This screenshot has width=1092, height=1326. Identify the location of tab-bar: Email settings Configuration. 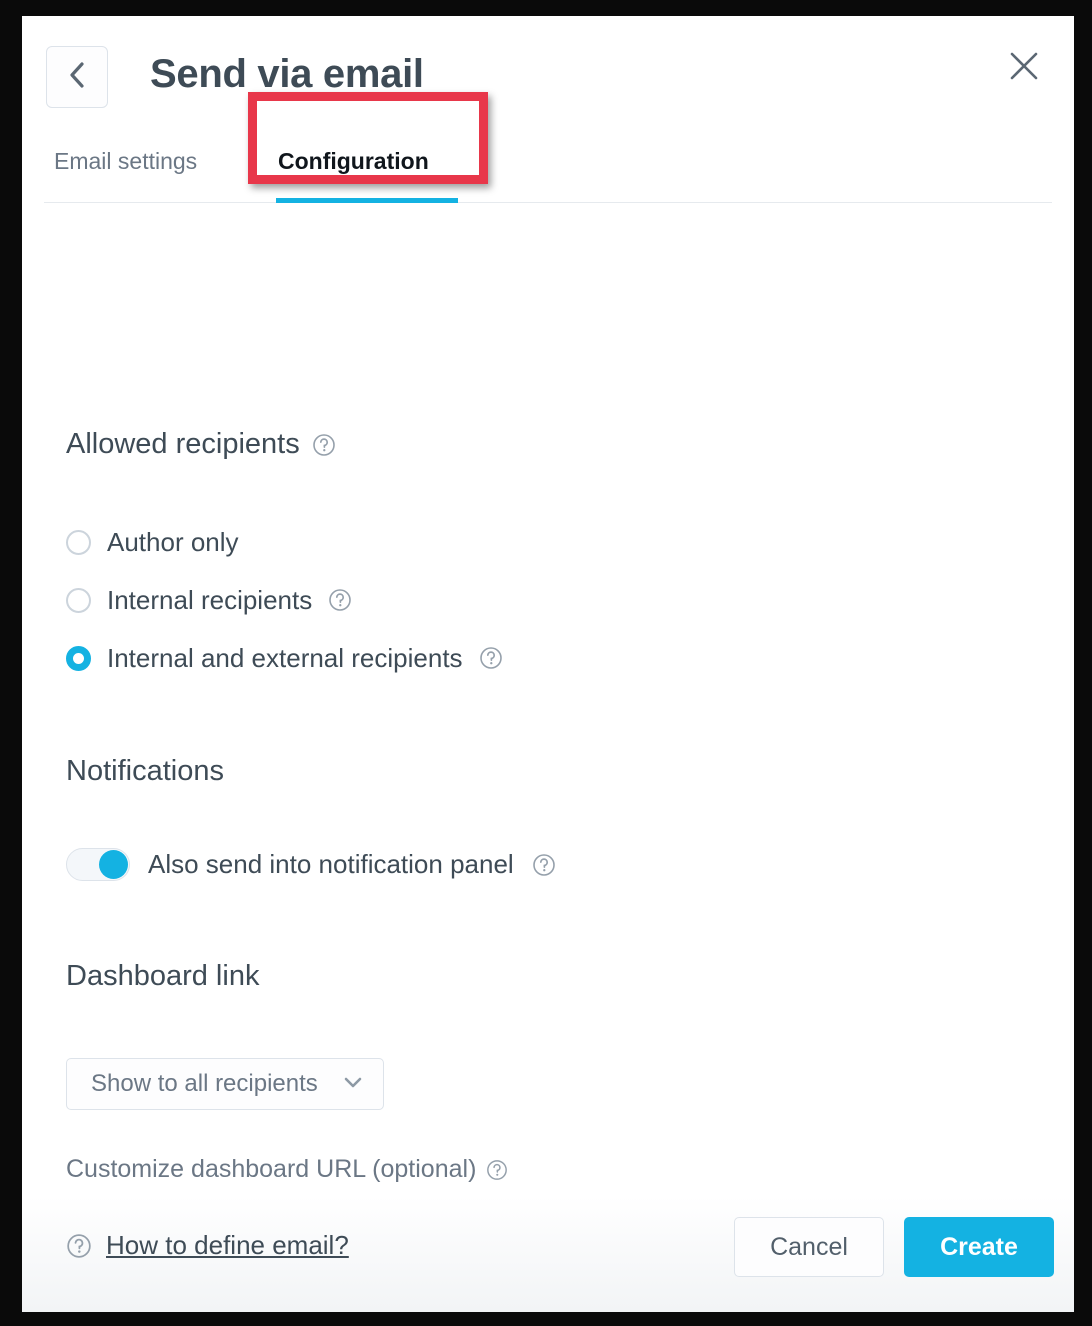
(548, 147).